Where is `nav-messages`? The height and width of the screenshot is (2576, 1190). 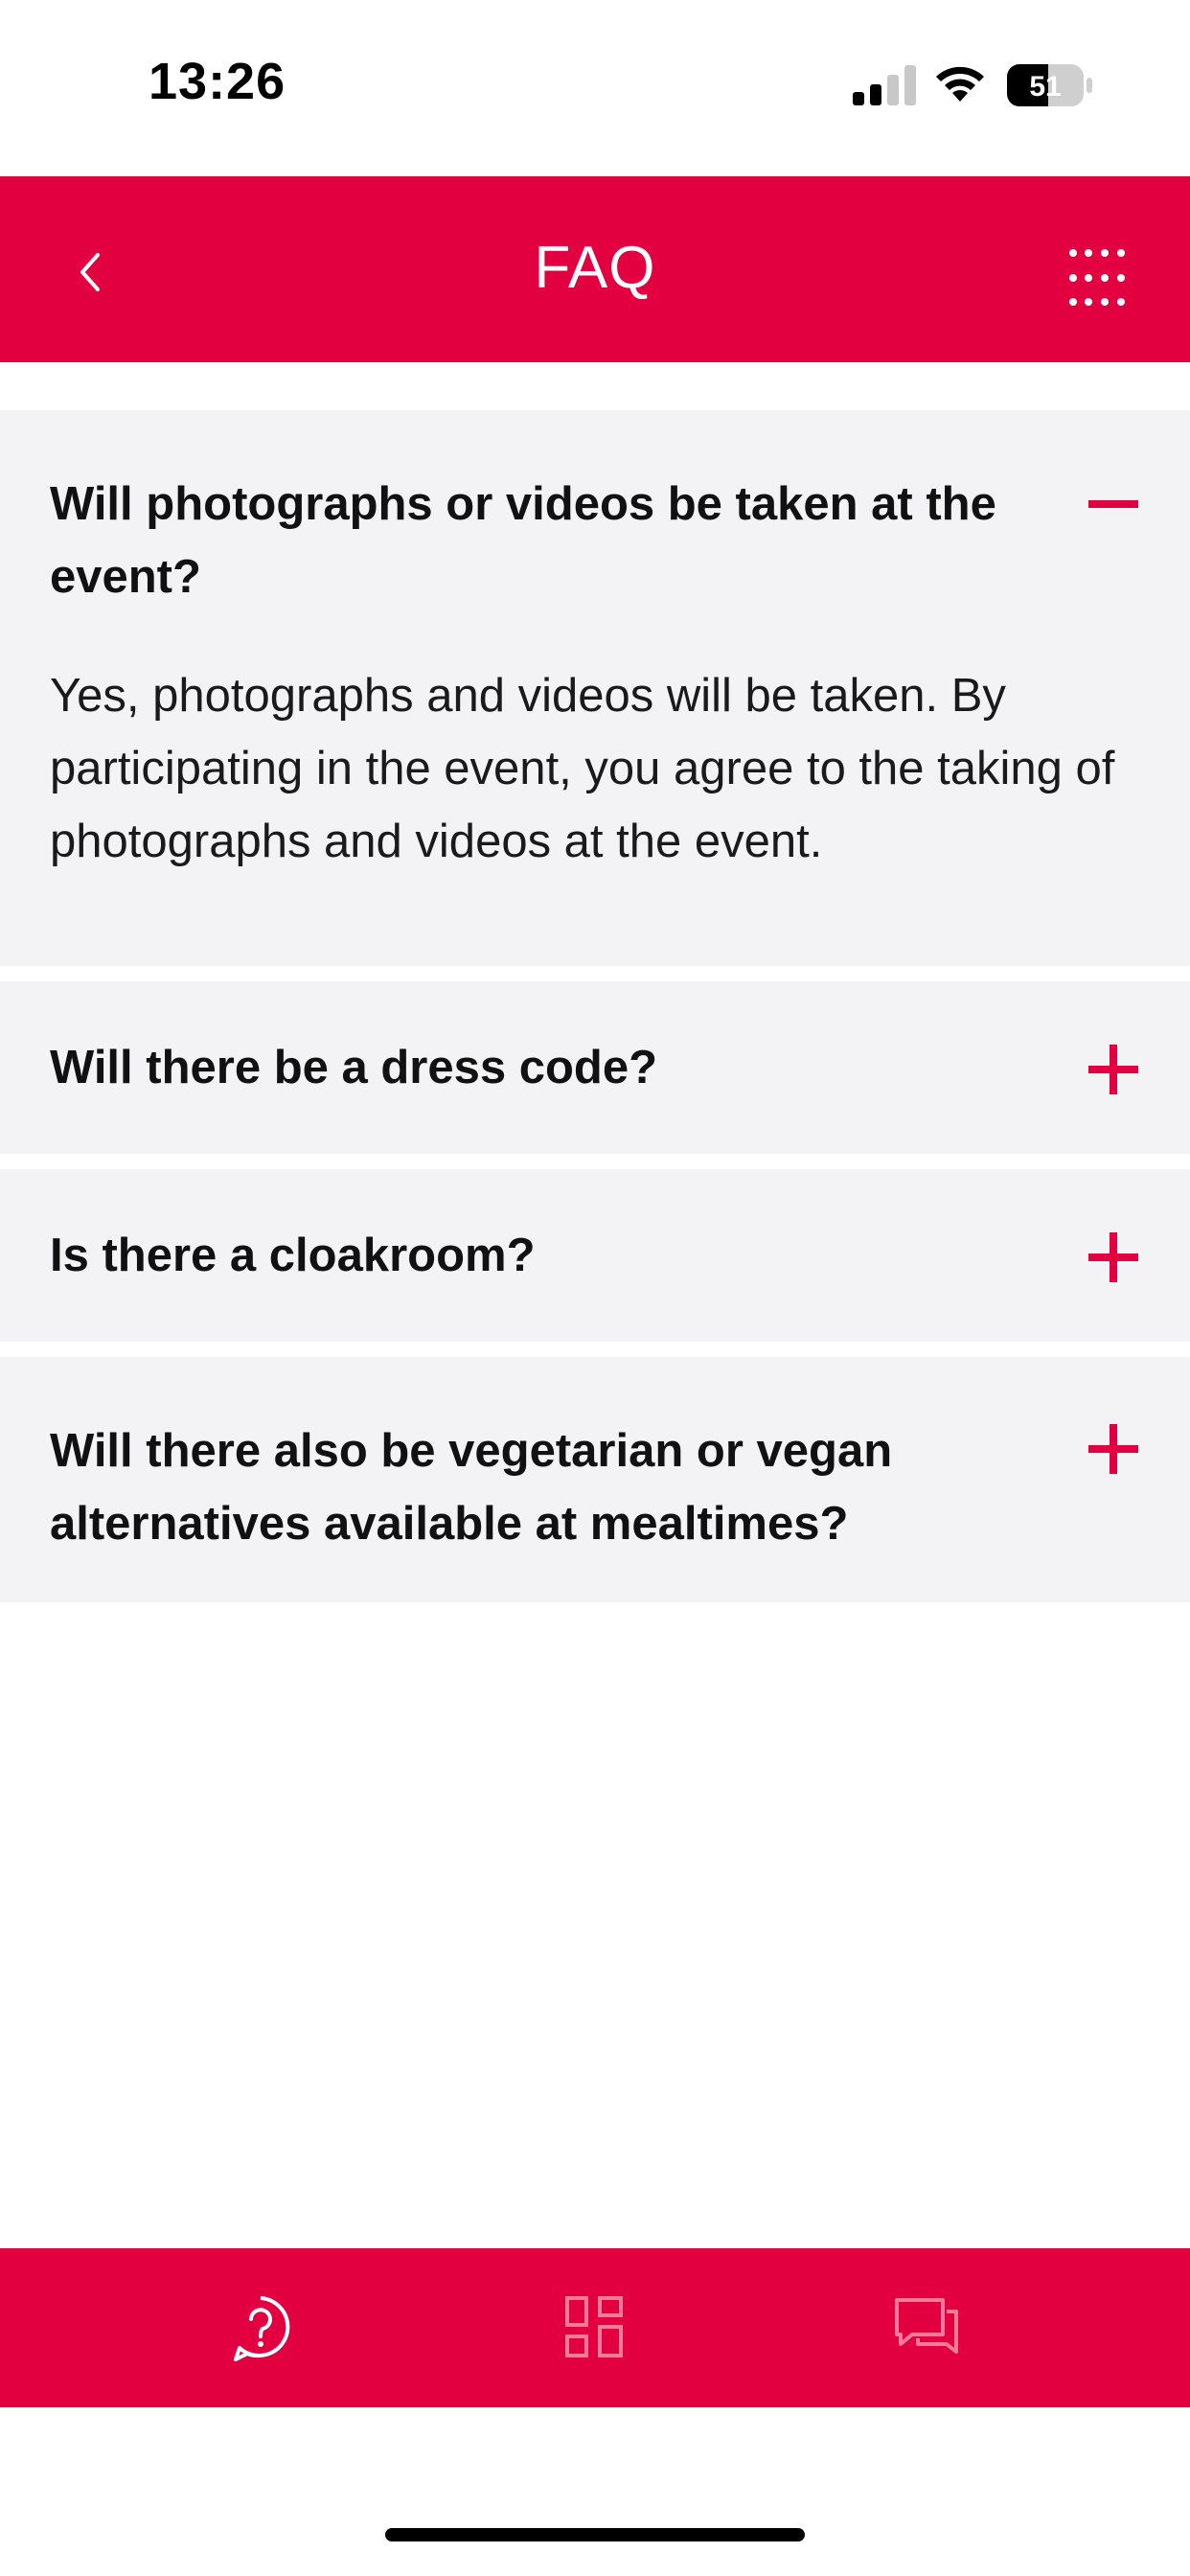 nav-messages is located at coordinates (928, 2328).